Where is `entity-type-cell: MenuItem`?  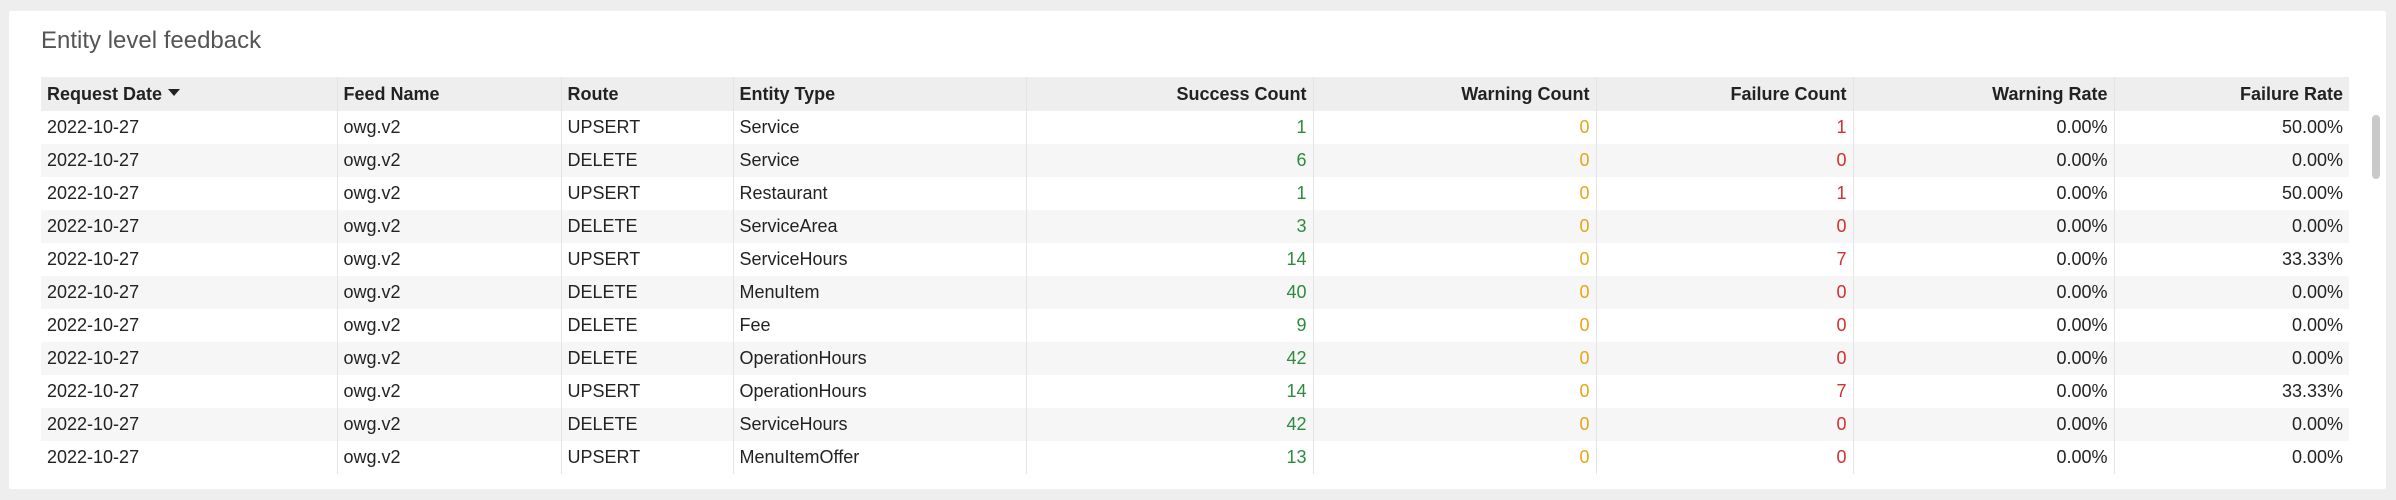 entity-type-cell: MenuItem is located at coordinates (880, 292).